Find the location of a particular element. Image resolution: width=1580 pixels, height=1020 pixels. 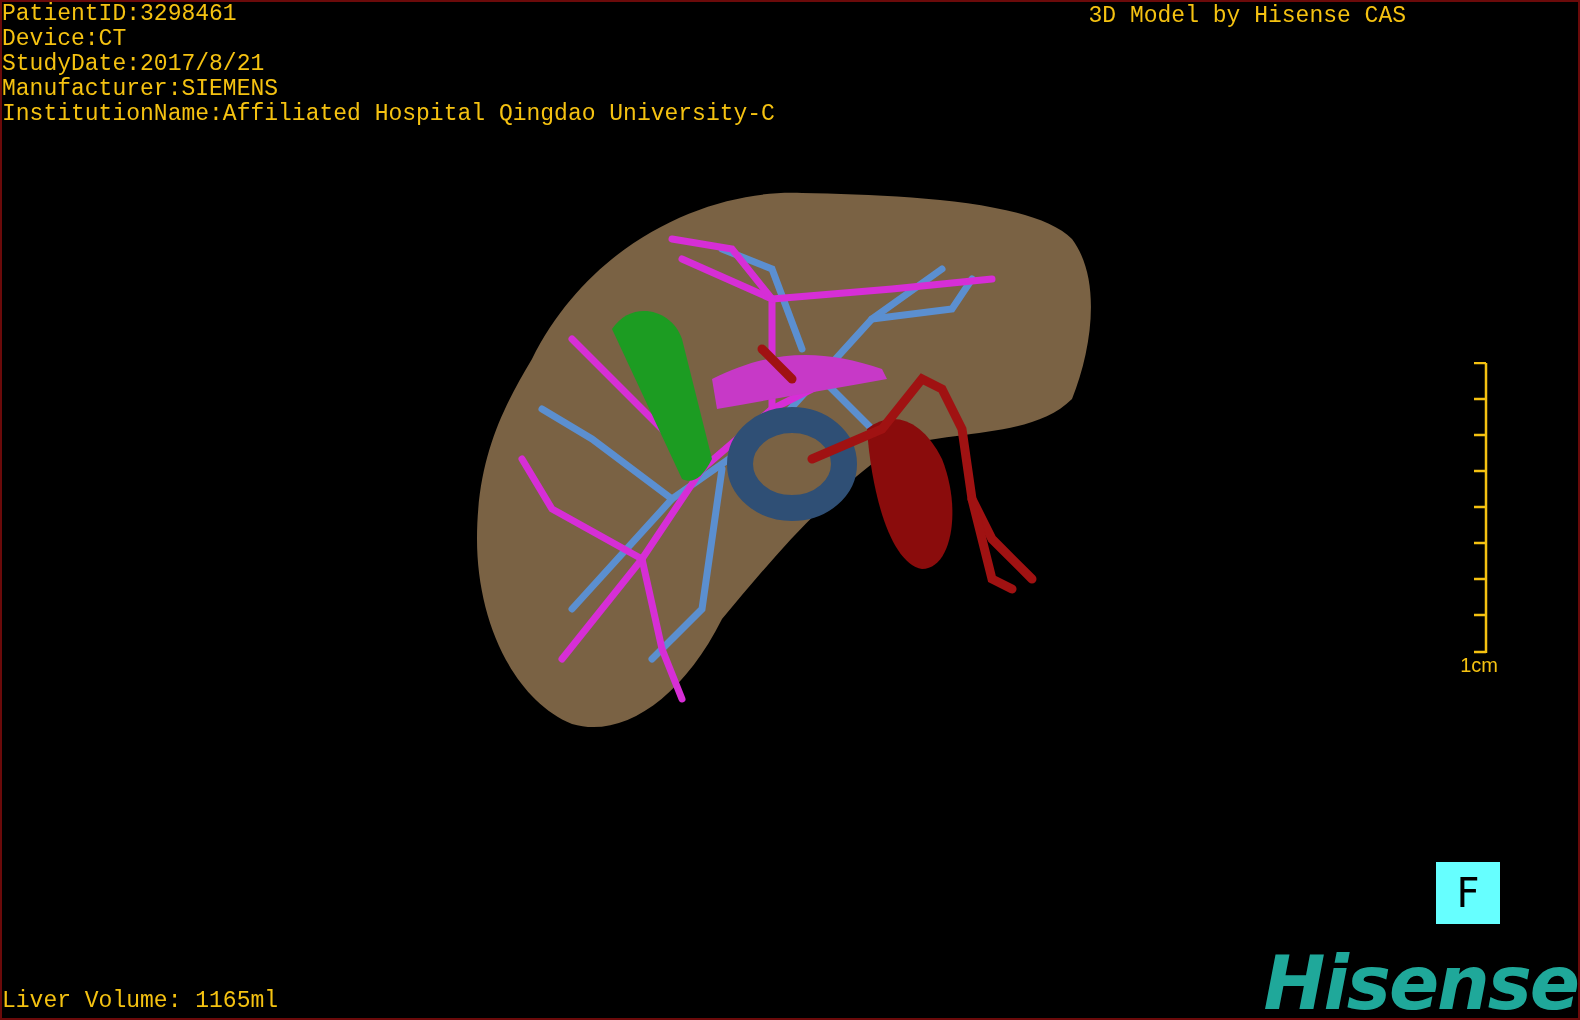

logo: Hisense is located at coordinates (1420, 983).